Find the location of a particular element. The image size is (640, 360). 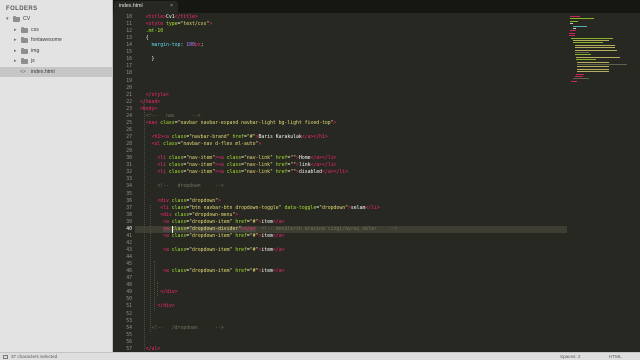

line-number: 34 is located at coordinates (129, 187).